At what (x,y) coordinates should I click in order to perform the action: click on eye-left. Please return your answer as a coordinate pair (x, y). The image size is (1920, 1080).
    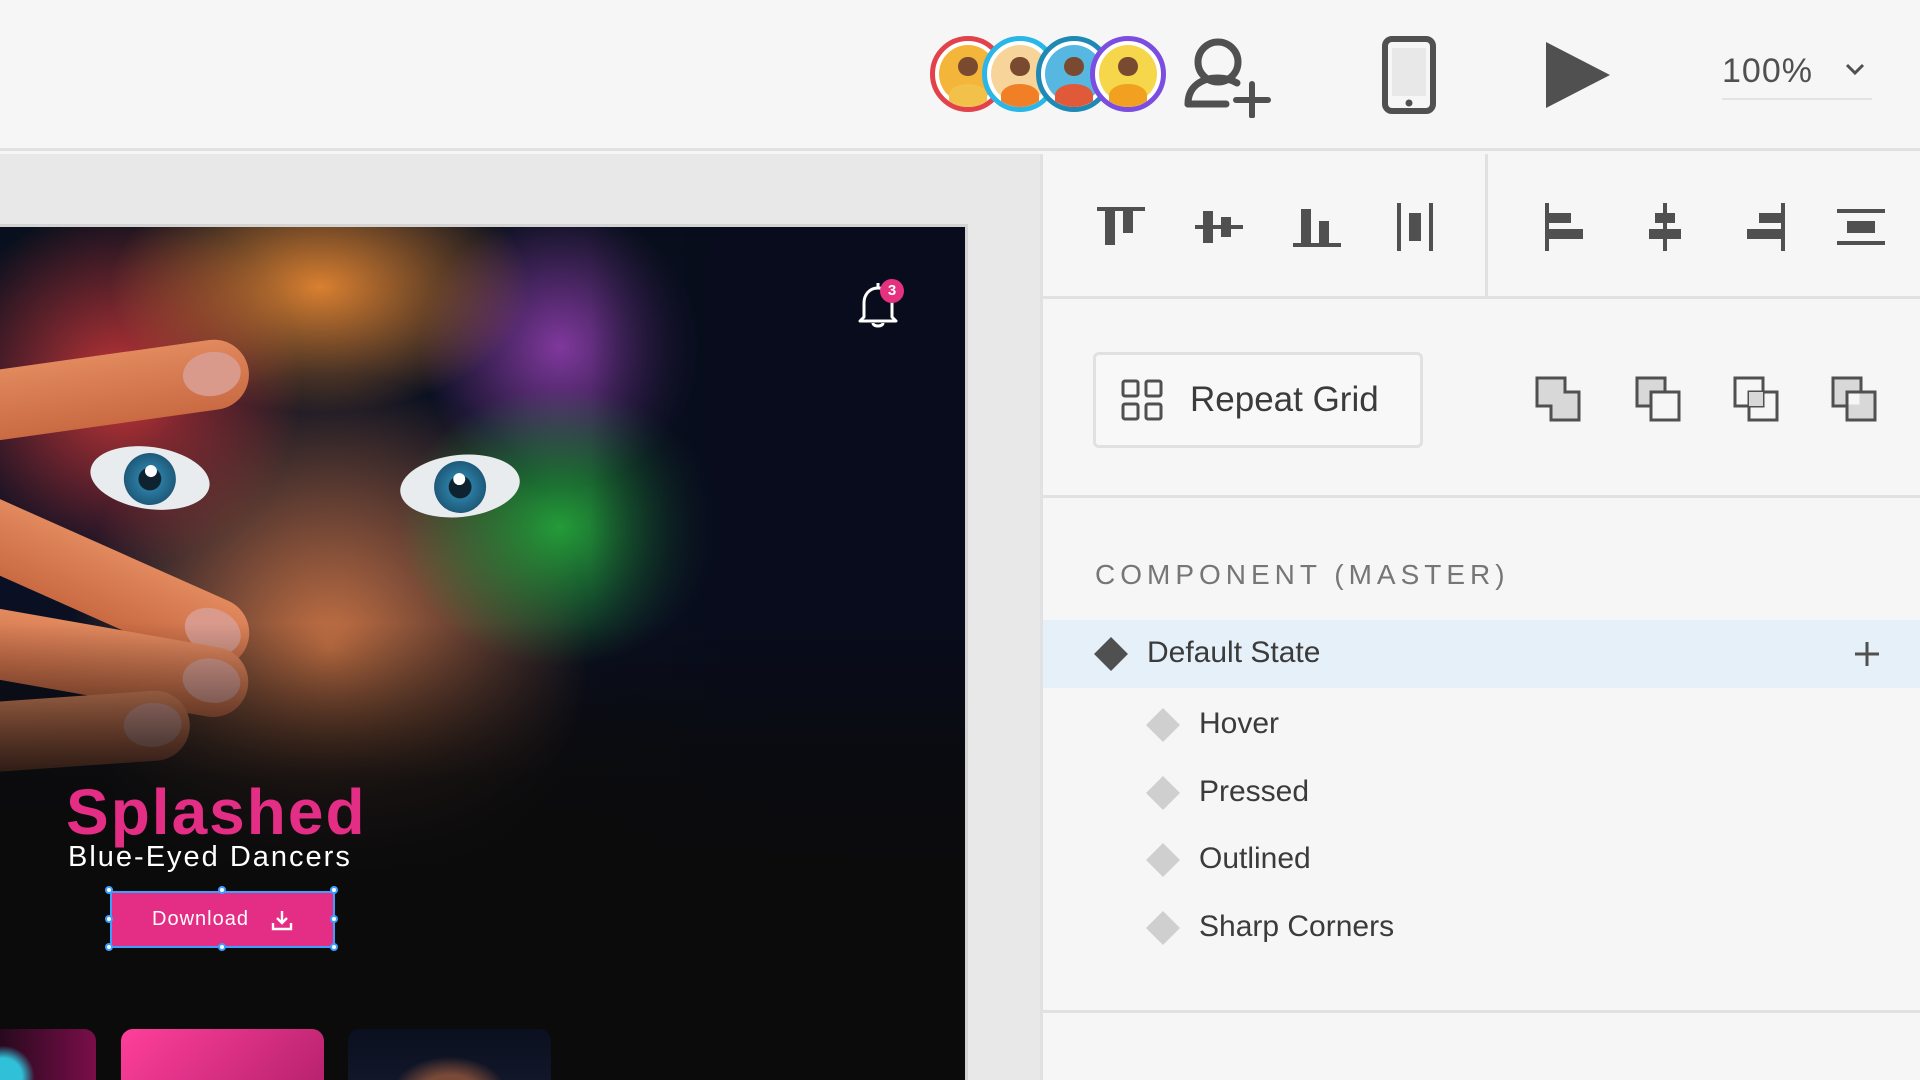
    Looking at the image, I should click on (150, 478).